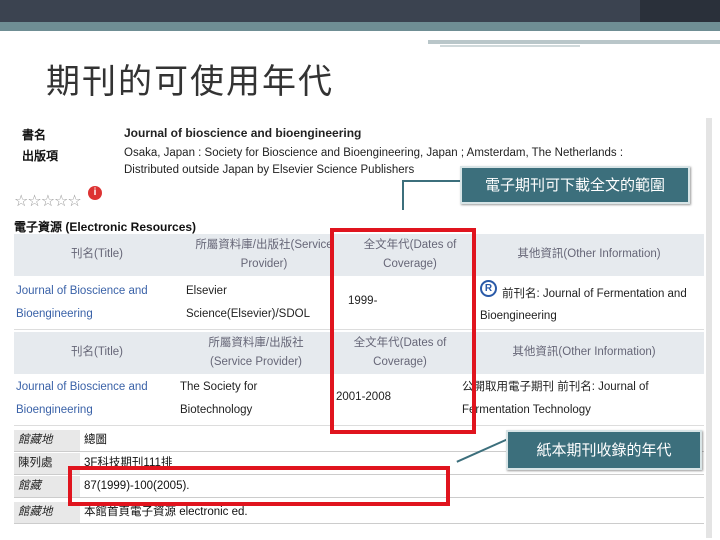  What do you see at coordinates (243, 133) in the screenshot?
I see `title-value: Journal of bioscience and bioengineering` at bounding box center [243, 133].